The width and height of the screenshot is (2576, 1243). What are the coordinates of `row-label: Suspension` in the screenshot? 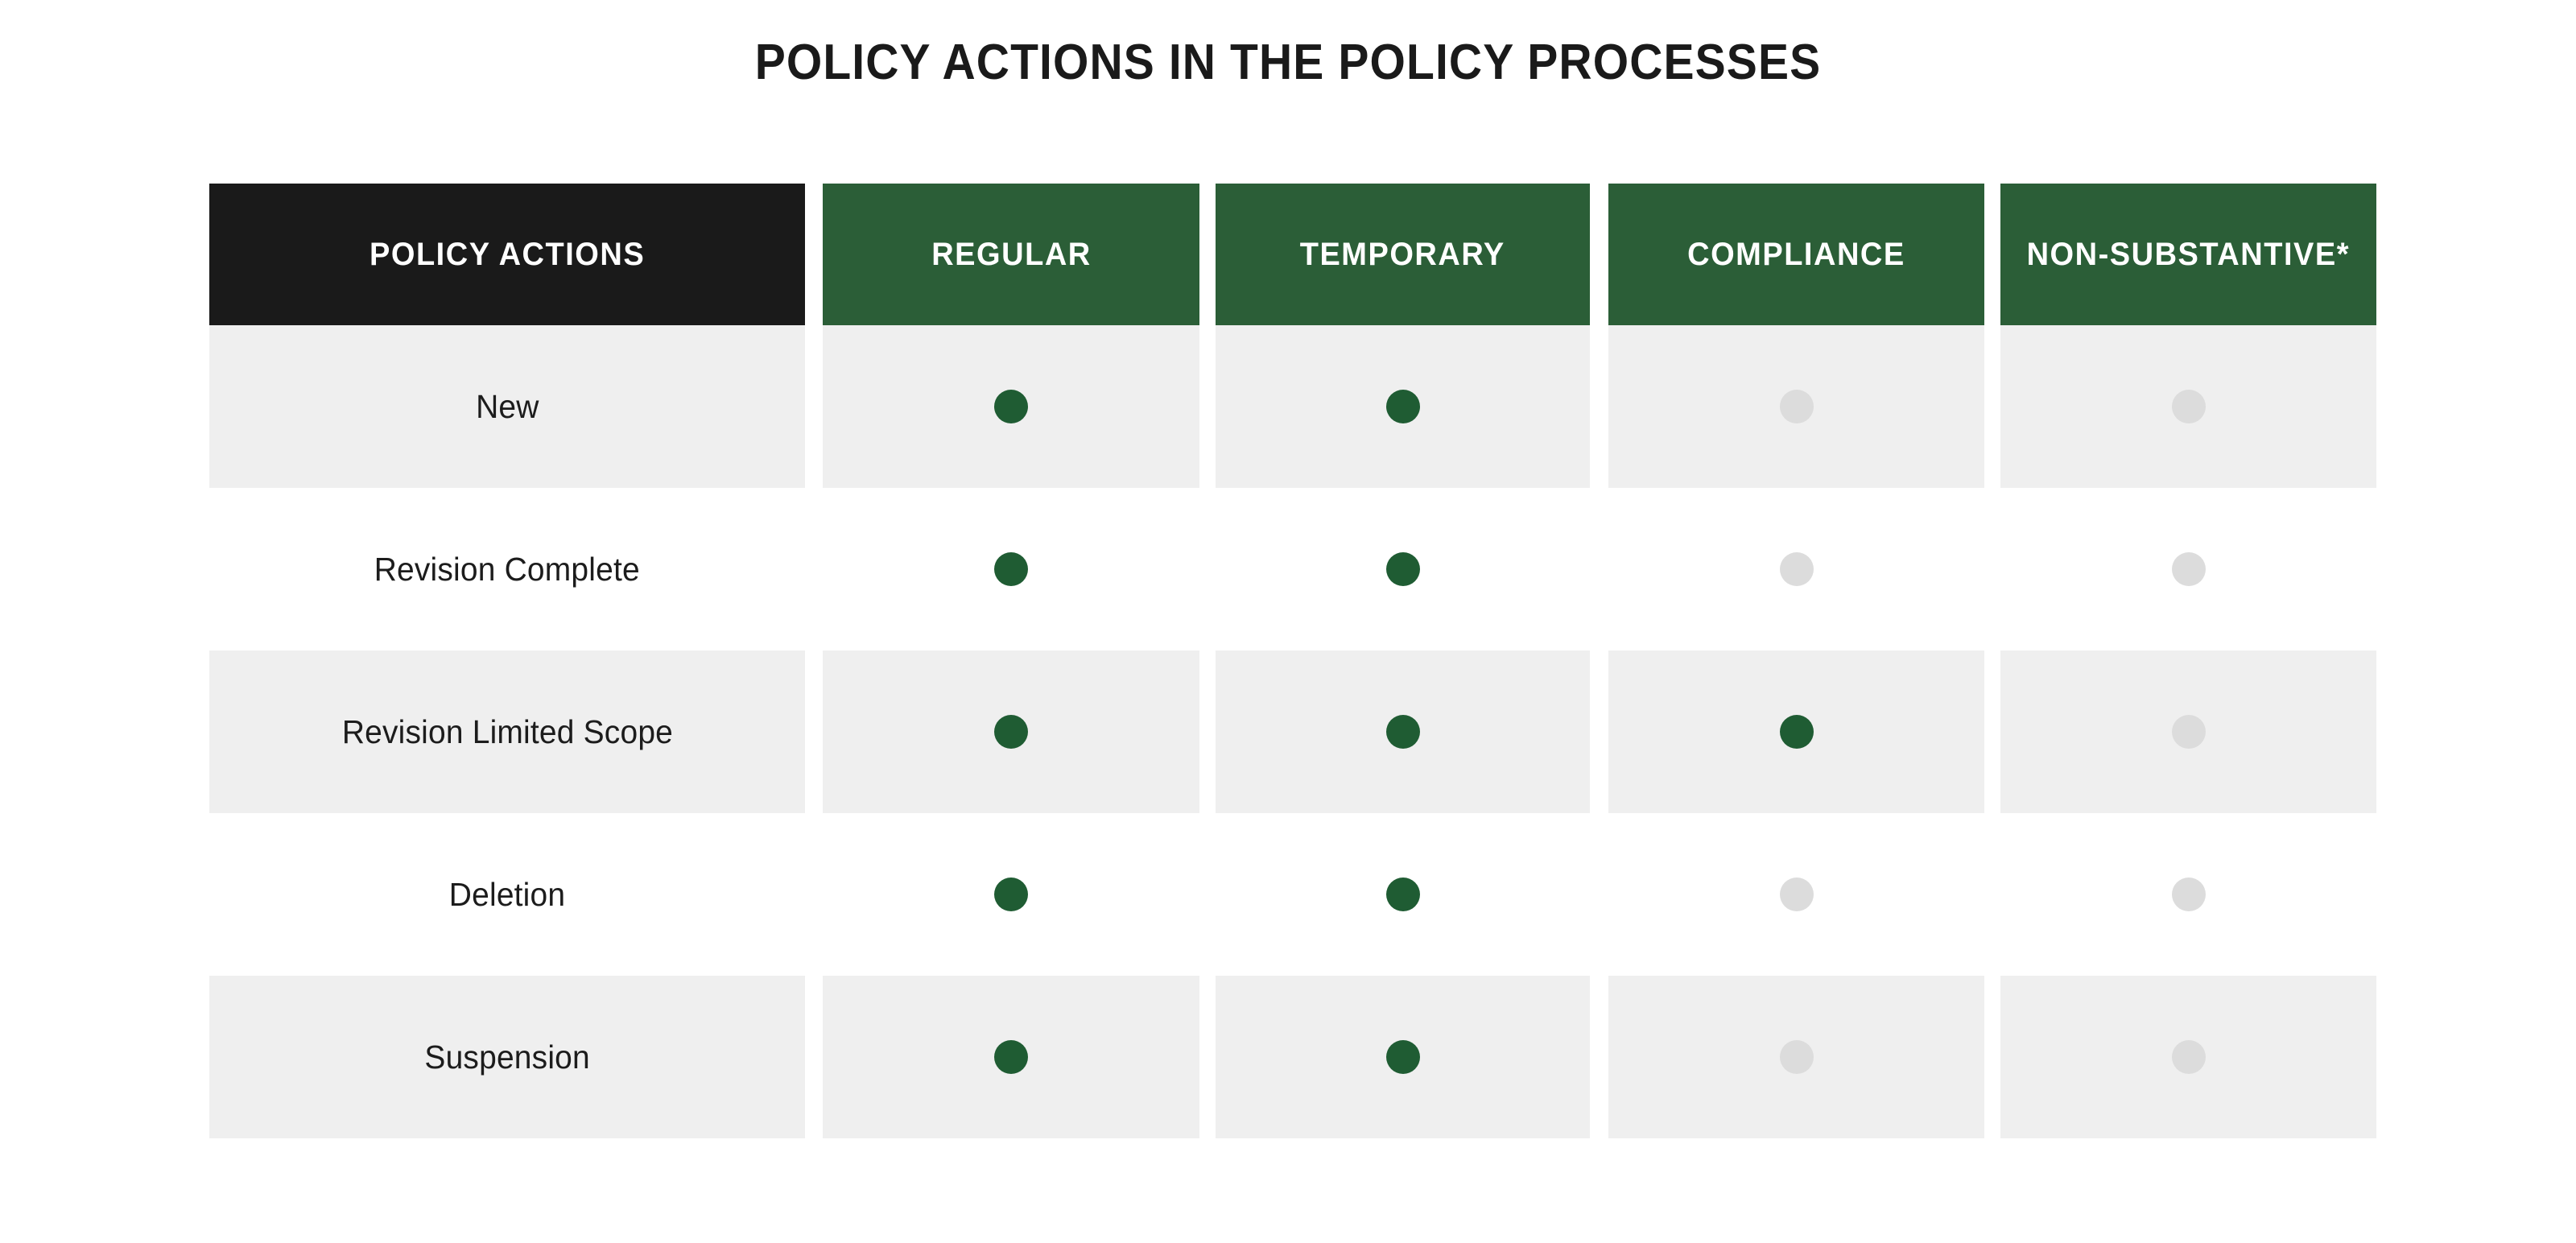 It's located at (507, 1057).